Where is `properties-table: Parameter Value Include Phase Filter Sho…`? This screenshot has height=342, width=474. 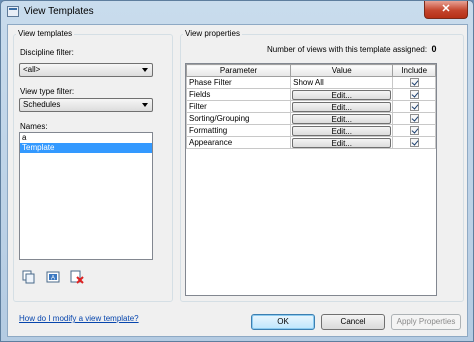 properties-table: Parameter Value Include Phase Filter Sho… is located at coordinates (310, 106).